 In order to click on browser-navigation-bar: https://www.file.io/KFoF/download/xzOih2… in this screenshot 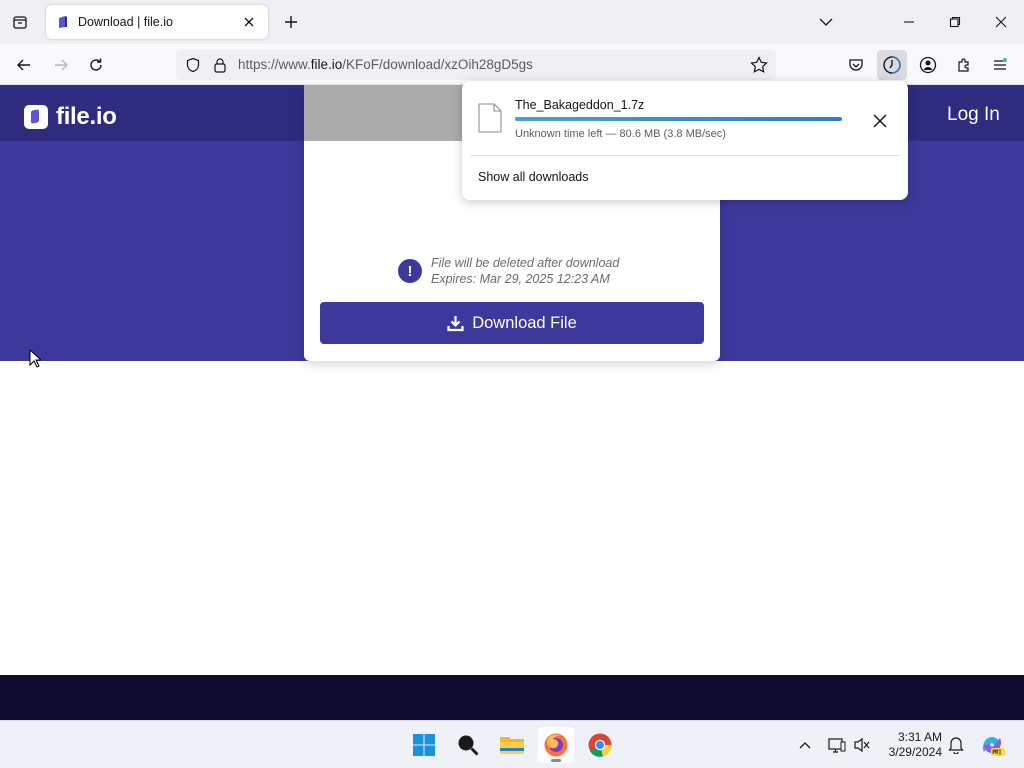, I will do `click(512, 64)`.